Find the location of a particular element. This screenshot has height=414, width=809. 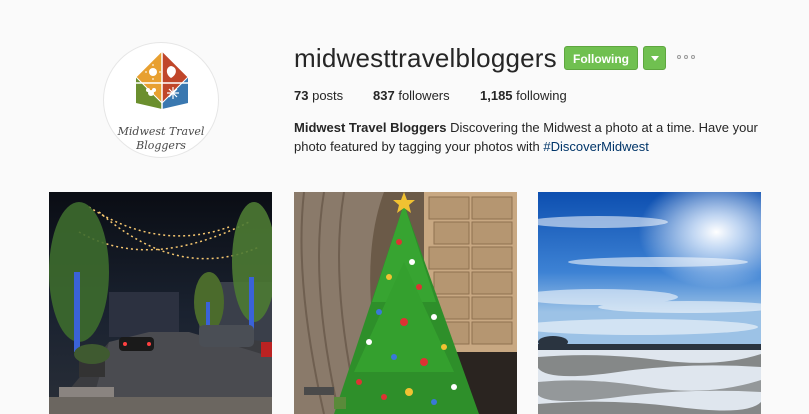

following-button: Following is located at coordinates (601, 58).